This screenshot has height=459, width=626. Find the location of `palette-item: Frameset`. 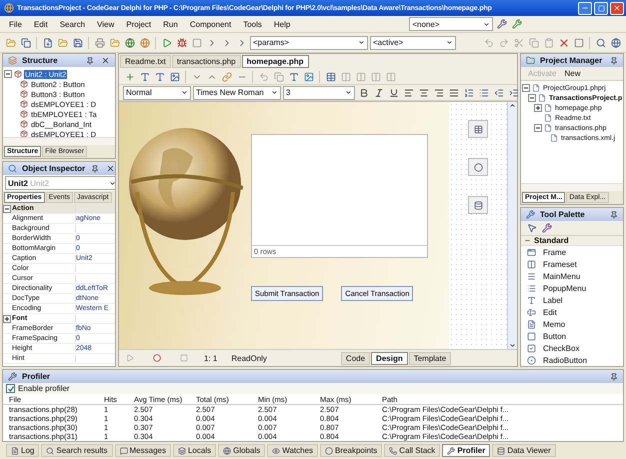

palette-item: Frameset is located at coordinates (560, 264).